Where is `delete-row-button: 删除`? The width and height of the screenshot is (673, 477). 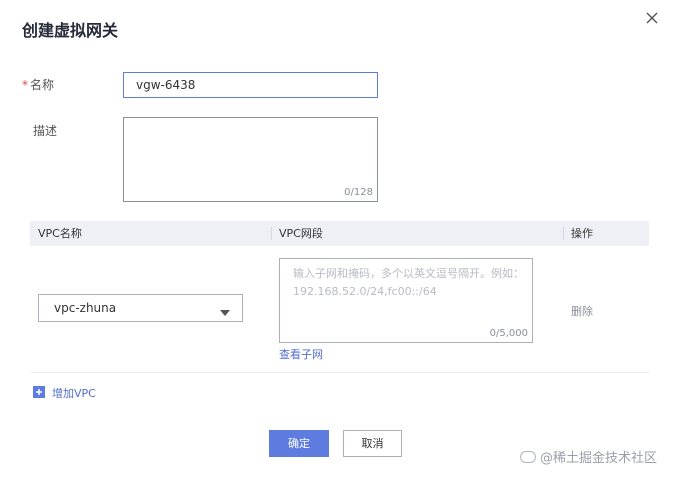 delete-row-button: 删除 is located at coordinates (582, 311).